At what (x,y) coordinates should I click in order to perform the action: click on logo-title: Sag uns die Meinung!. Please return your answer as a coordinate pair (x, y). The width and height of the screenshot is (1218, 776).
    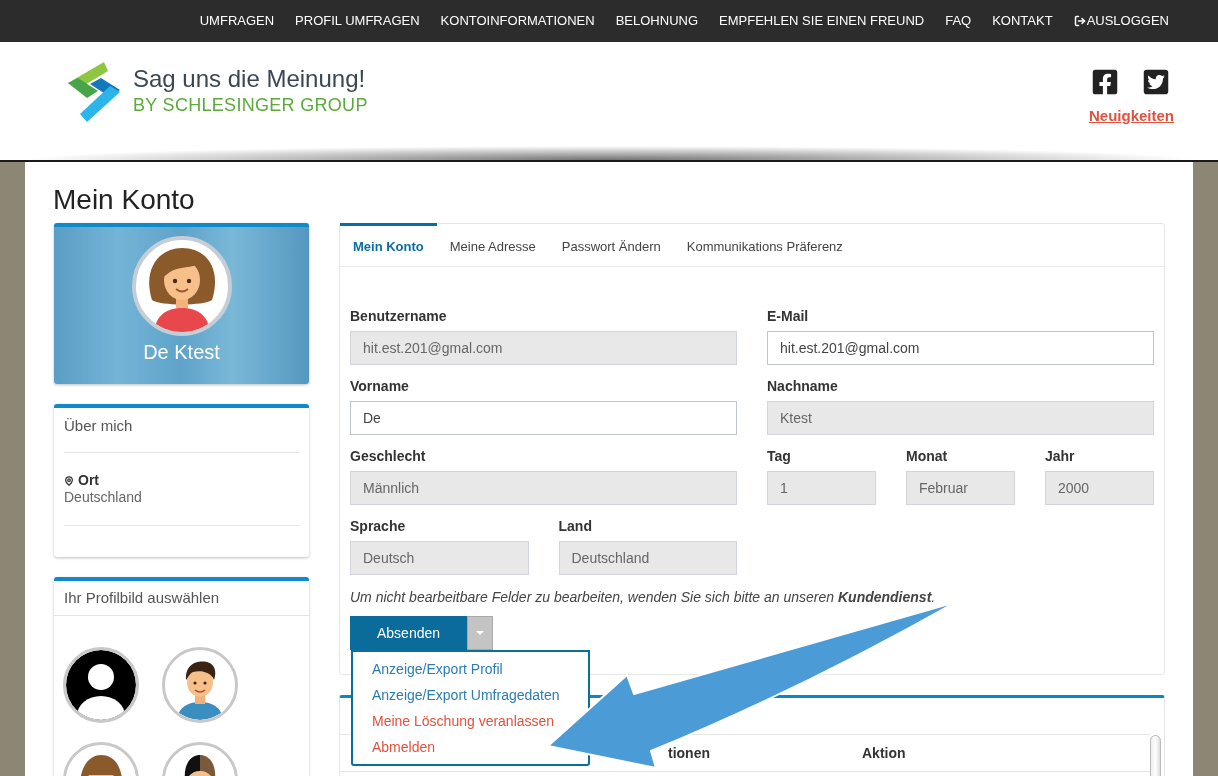
    Looking at the image, I should click on (250, 79).